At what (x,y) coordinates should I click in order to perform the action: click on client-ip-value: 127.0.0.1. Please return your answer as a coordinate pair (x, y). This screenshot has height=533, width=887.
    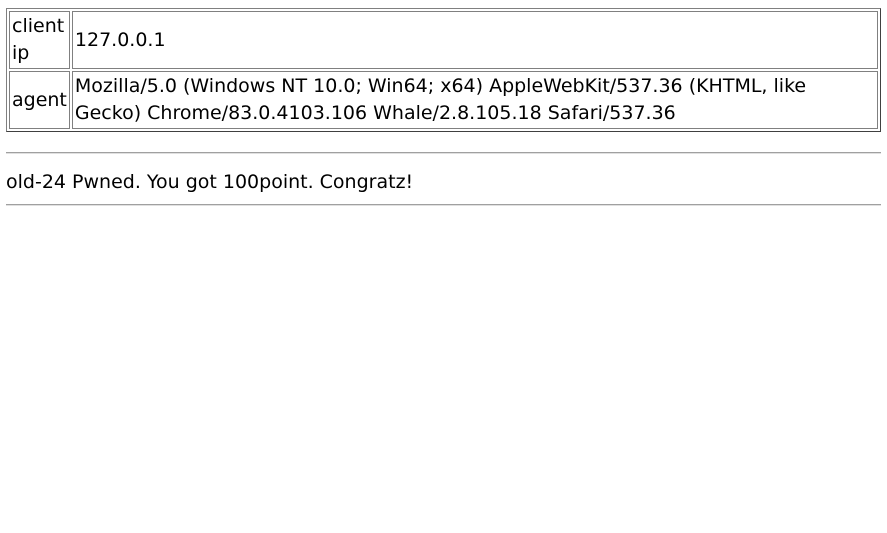
    Looking at the image, I should click on (474, 40).